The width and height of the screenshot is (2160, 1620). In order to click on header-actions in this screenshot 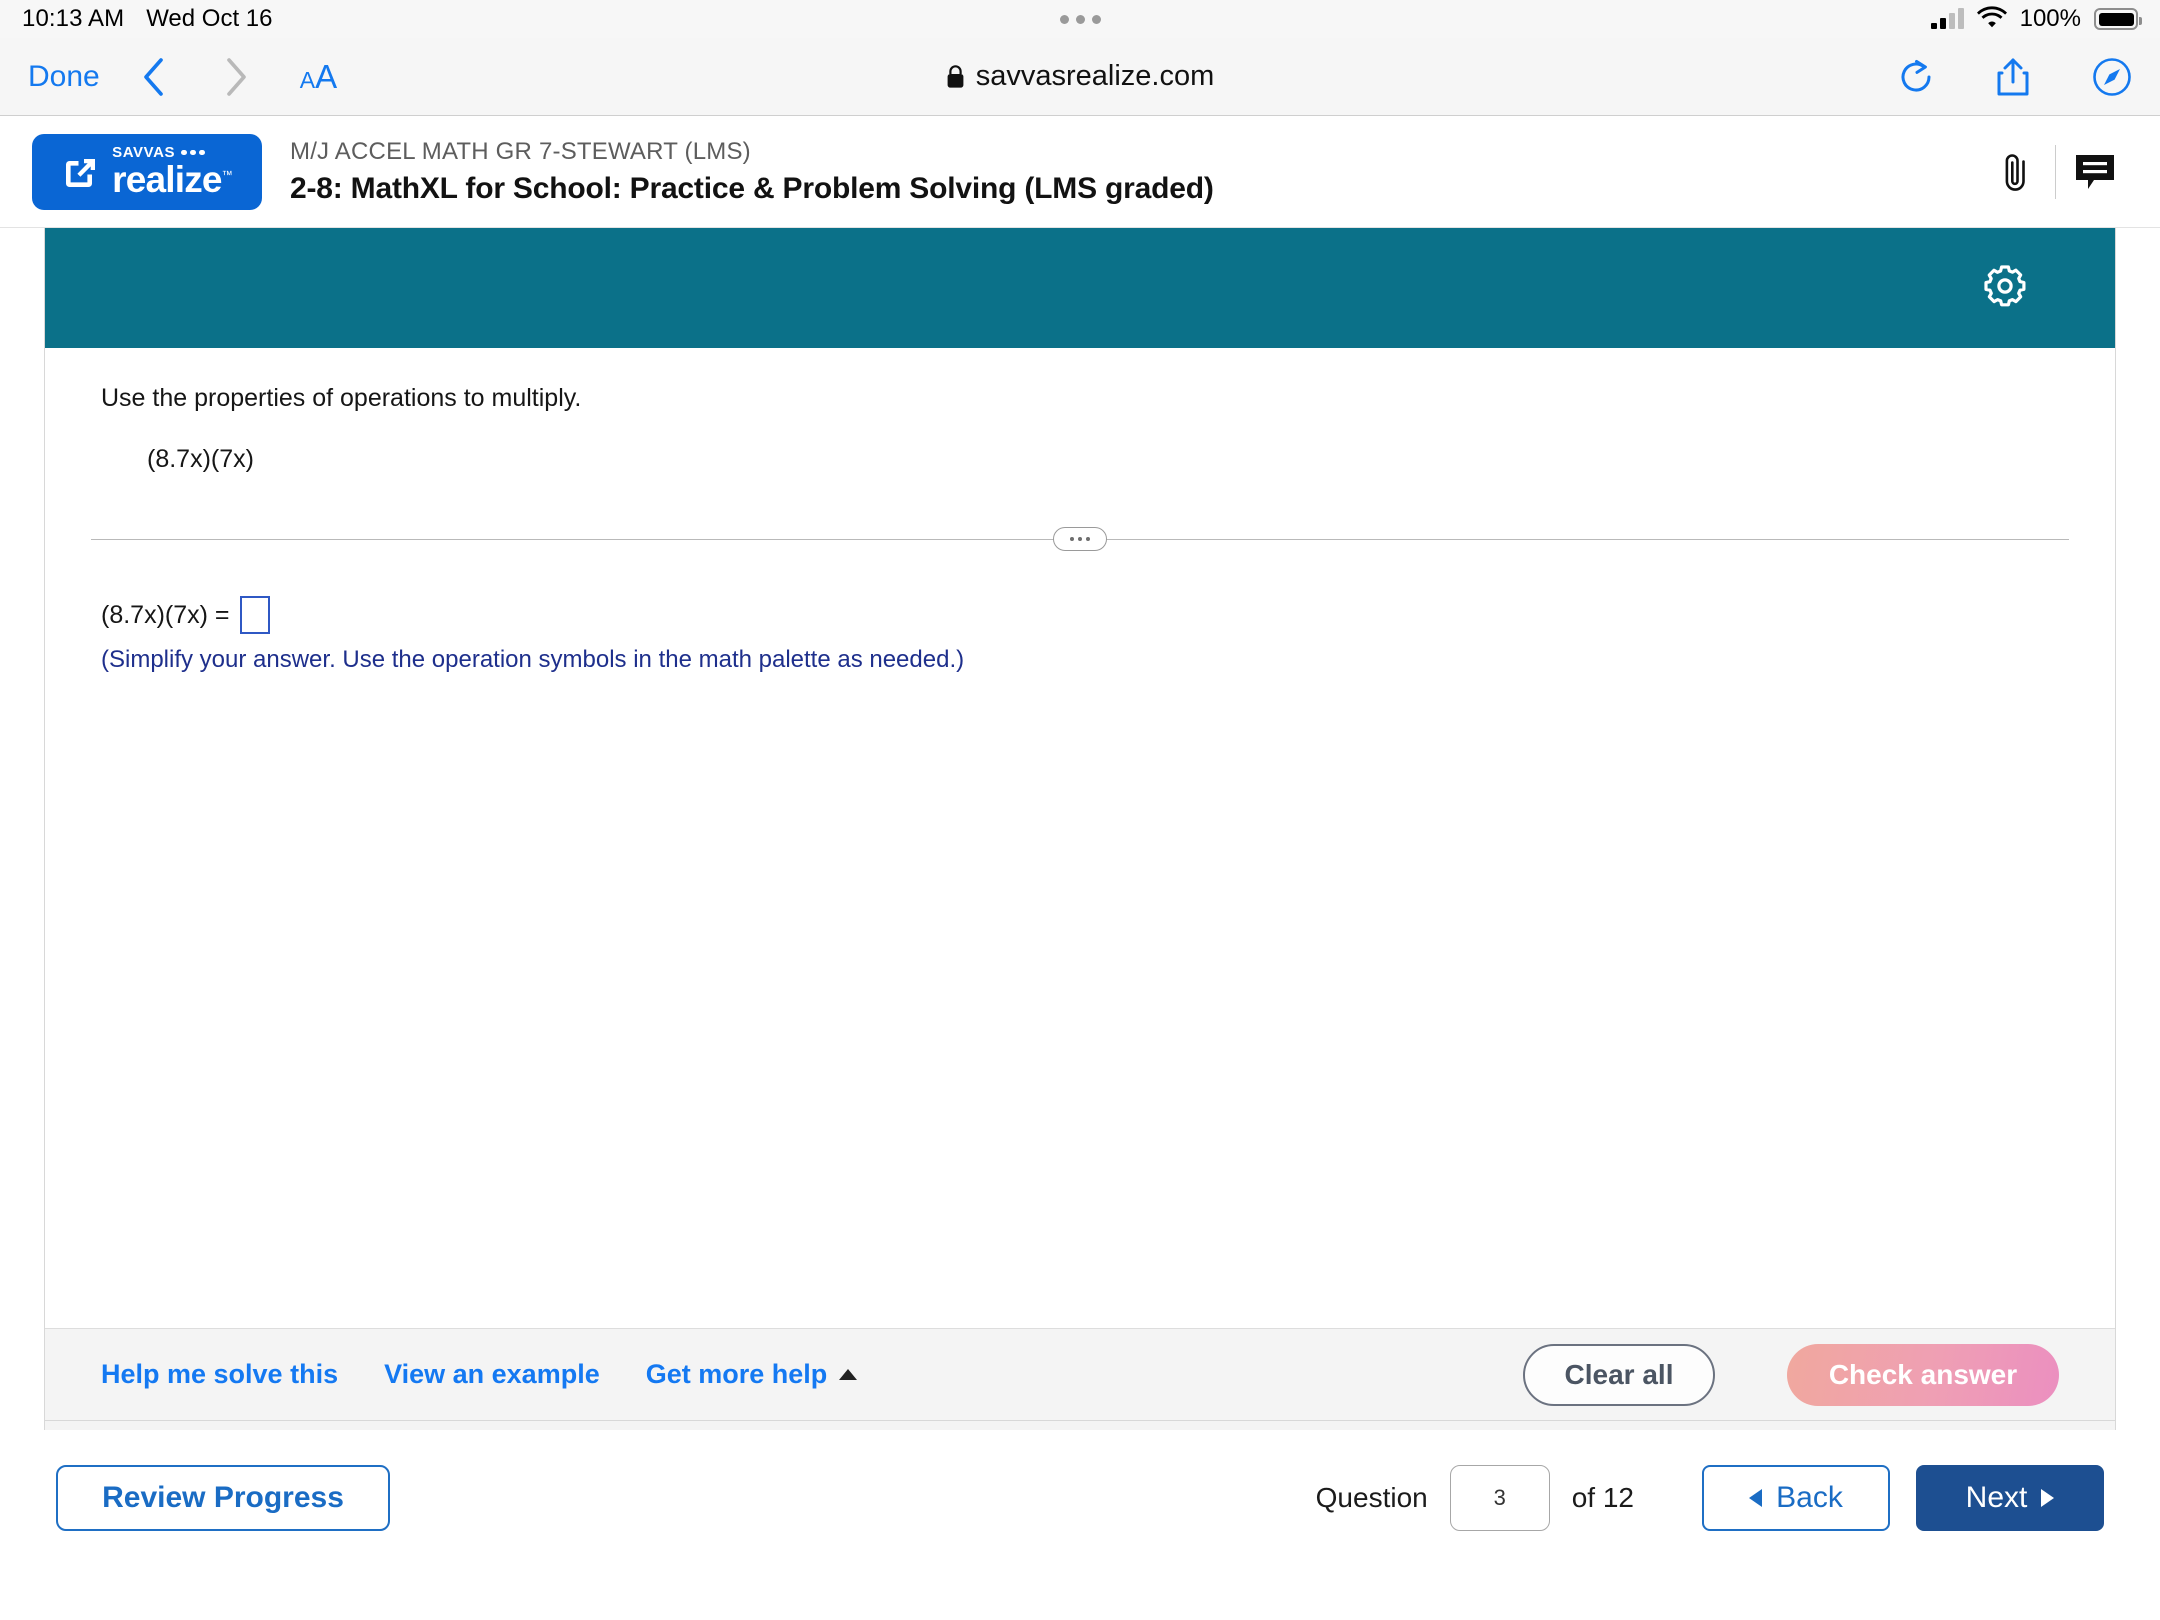, I will do `click(2055, 171)`.